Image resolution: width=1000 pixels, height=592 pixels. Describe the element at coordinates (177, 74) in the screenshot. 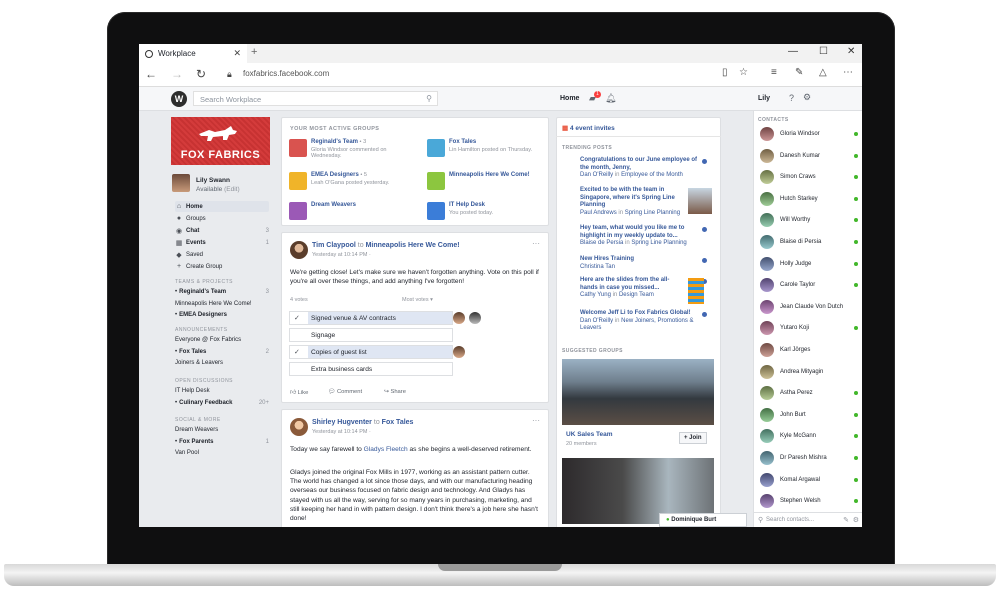

I see `forward-icon: →` at that location.